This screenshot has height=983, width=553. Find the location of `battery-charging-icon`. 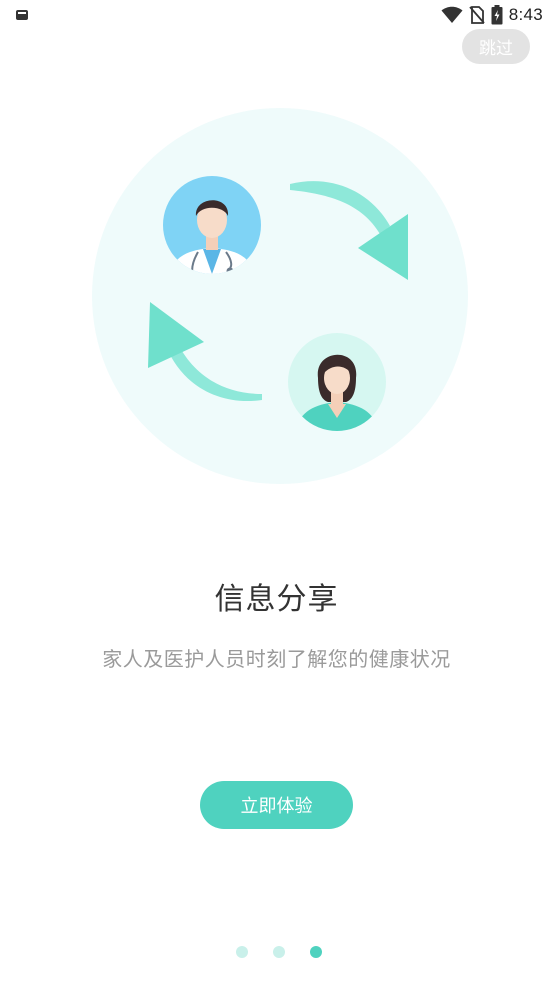

battery-charging-icon is located at coordinates (497, 15).